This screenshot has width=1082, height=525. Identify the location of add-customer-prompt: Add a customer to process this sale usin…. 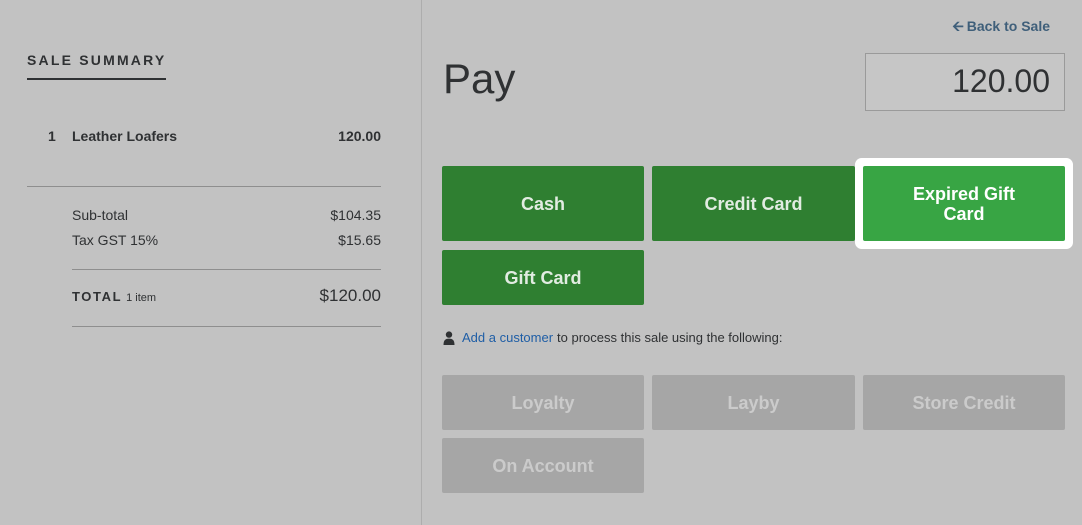
(613, 337).